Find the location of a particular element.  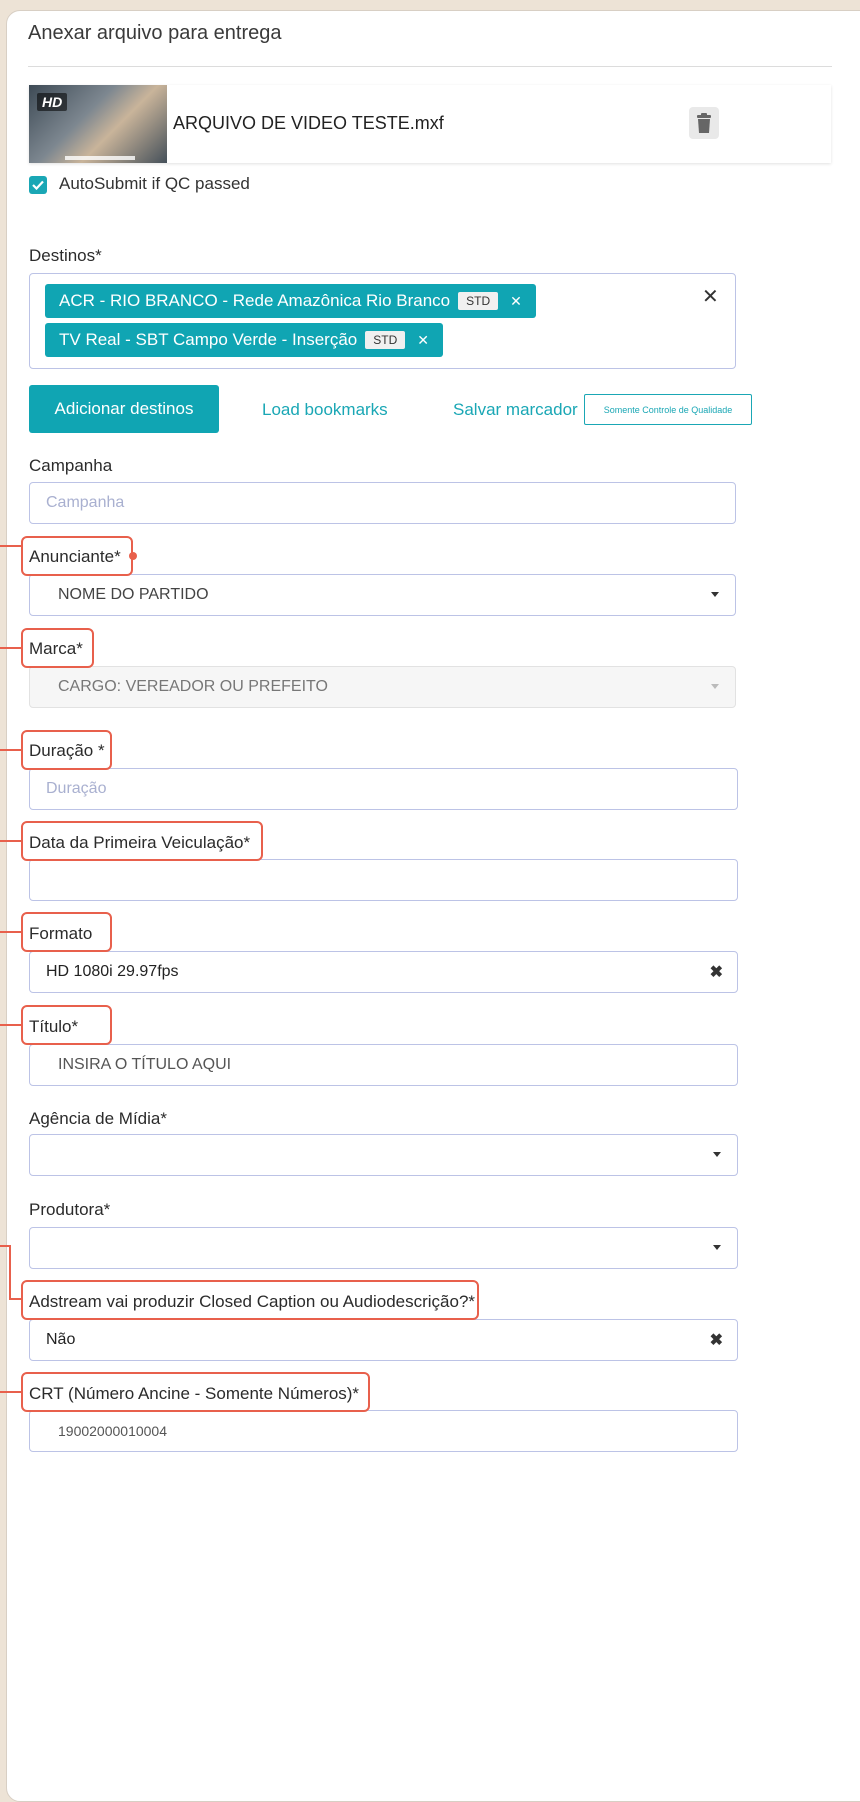

load-bookmarks-link: Load bookmarks is located at coordinates (325, 410).